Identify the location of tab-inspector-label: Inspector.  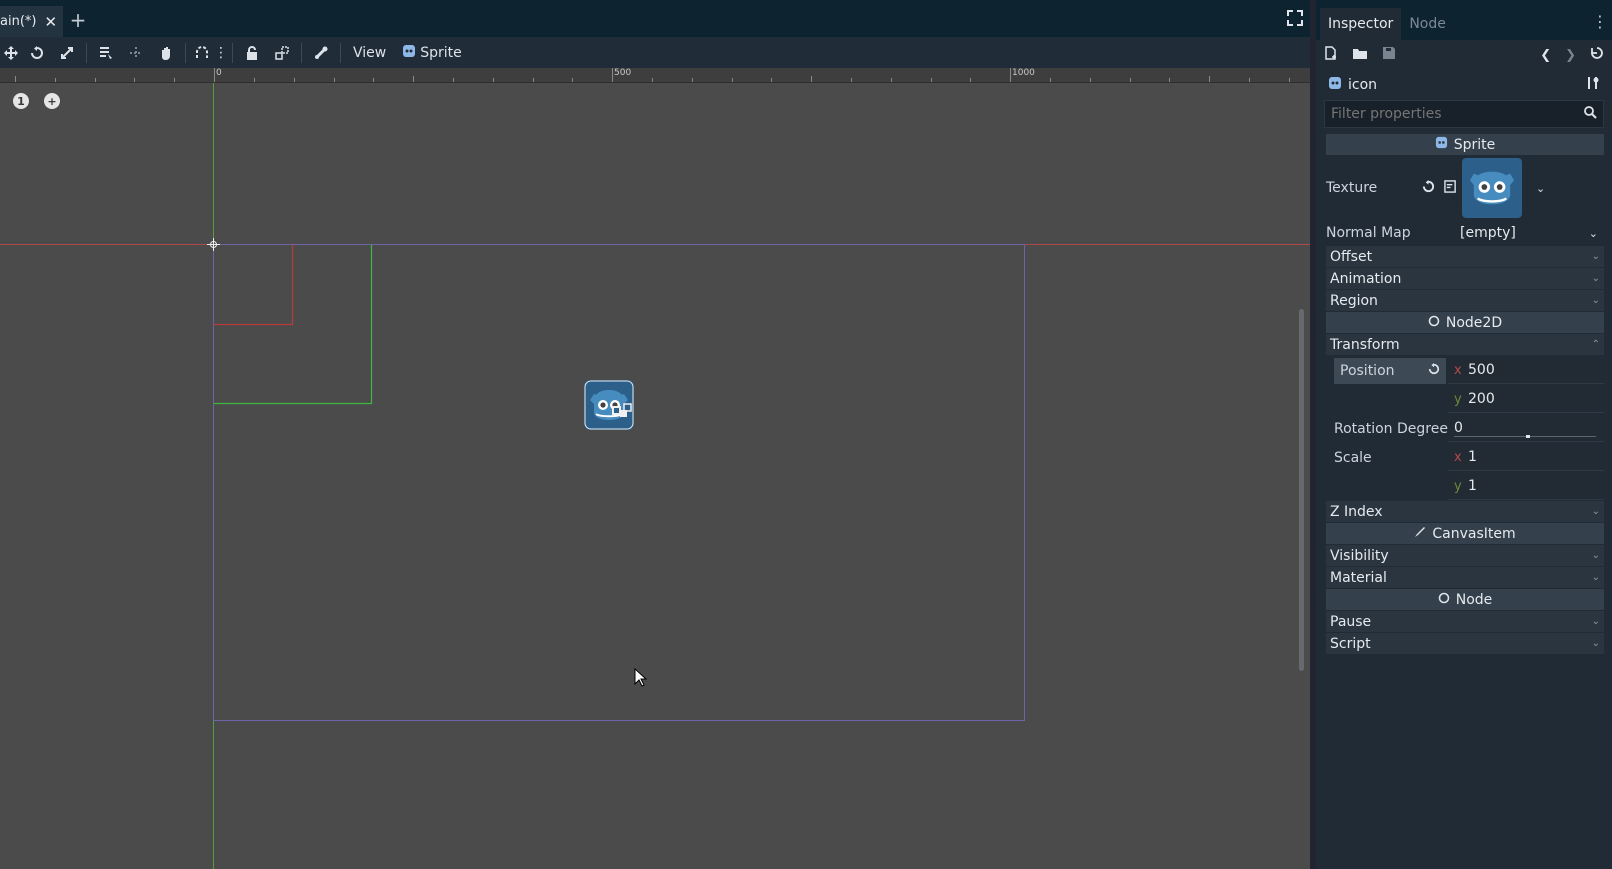
(1361, 24).